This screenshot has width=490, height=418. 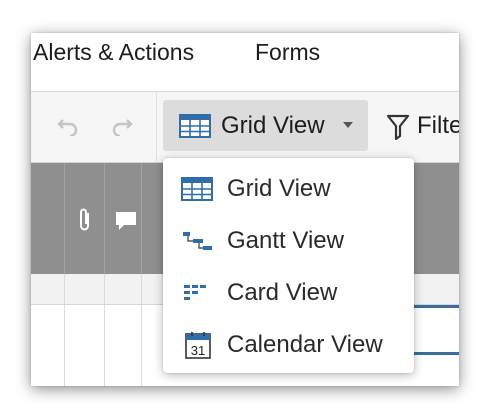 I want to click on calendar-view-icon: 31, so click(x=198, y=347).